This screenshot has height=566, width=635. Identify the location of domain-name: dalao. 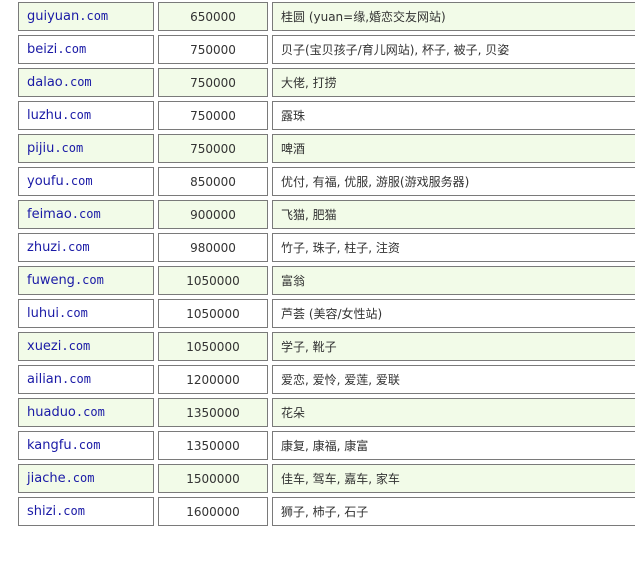
(45, 82).